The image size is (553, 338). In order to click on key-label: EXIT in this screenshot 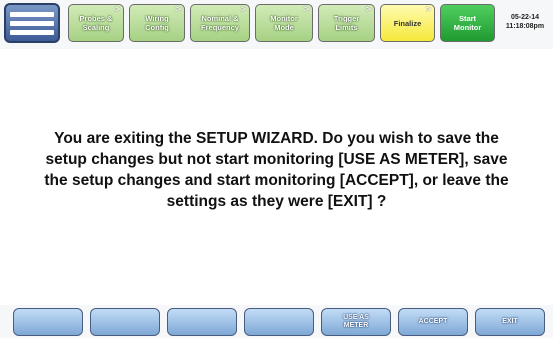, I will do `click(510, 321)`.